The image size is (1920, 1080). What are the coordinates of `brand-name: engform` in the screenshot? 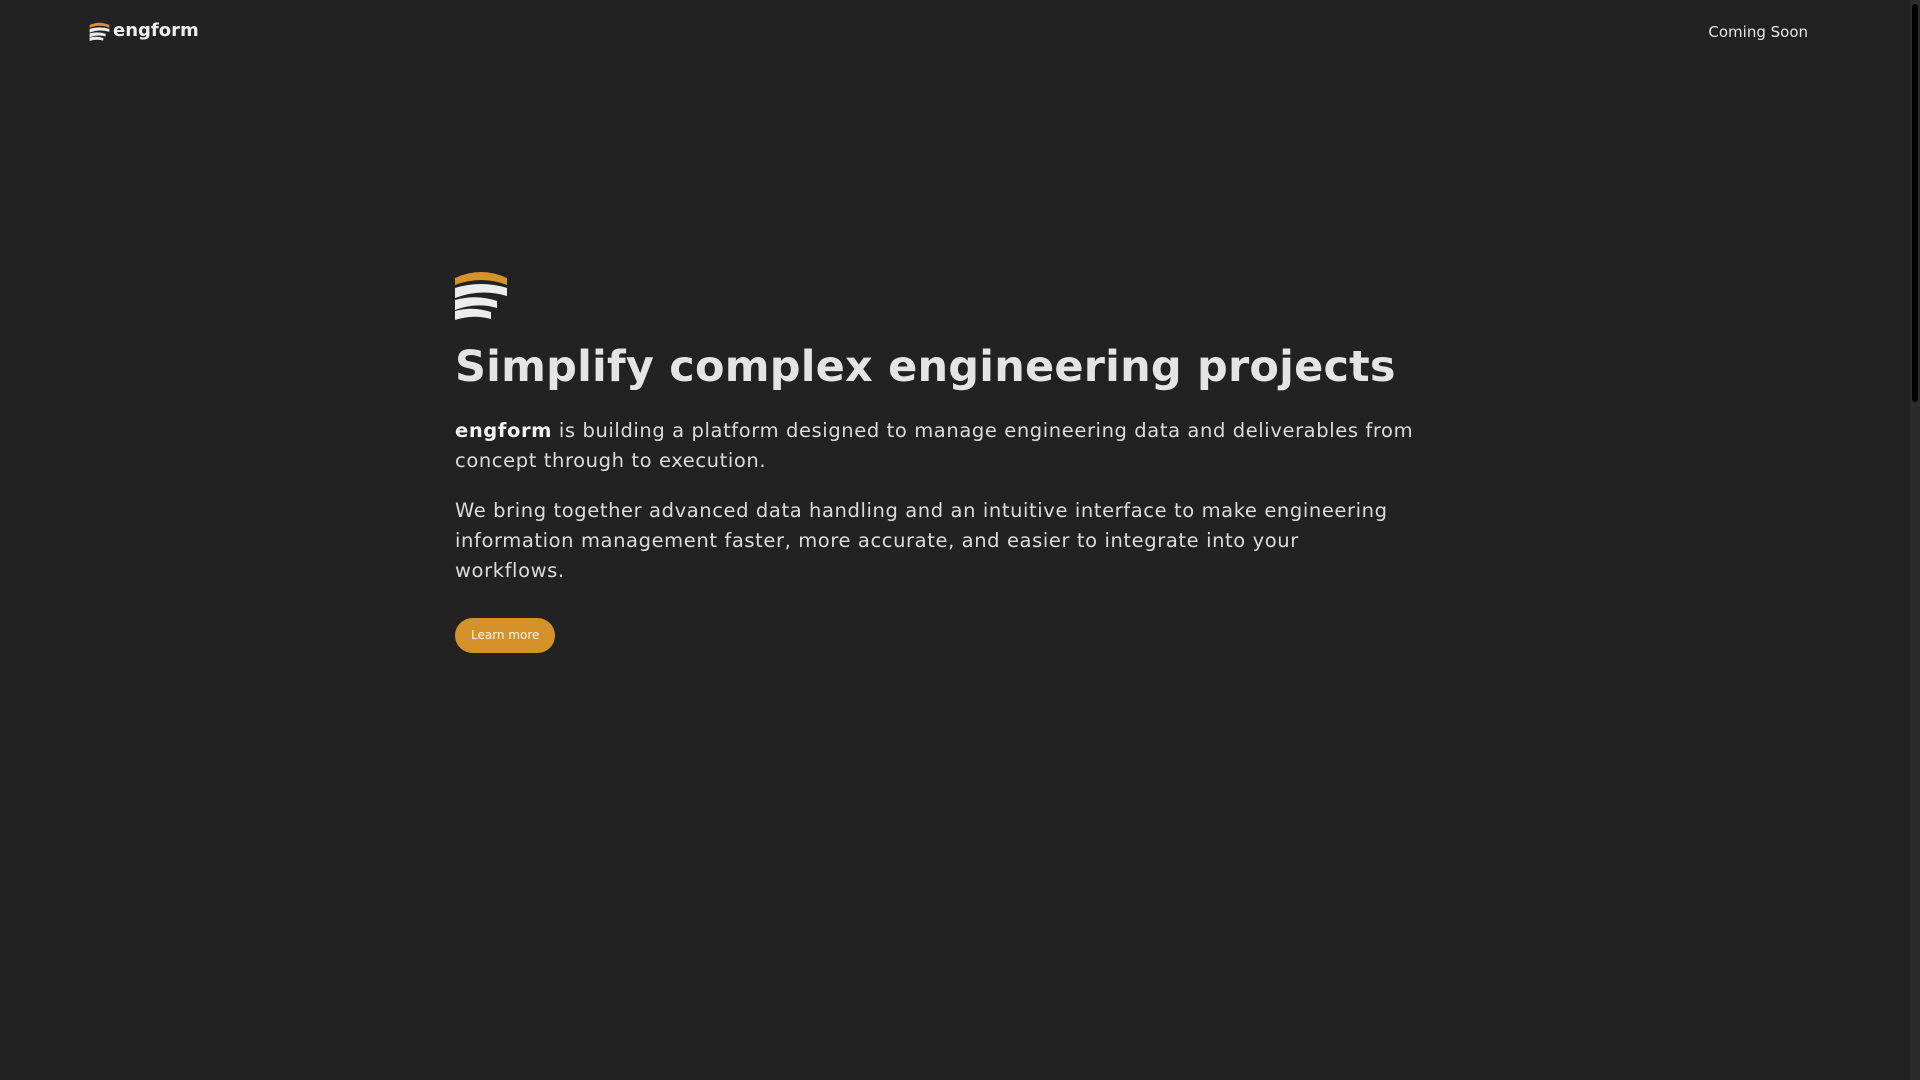 It's located at (156, 30).